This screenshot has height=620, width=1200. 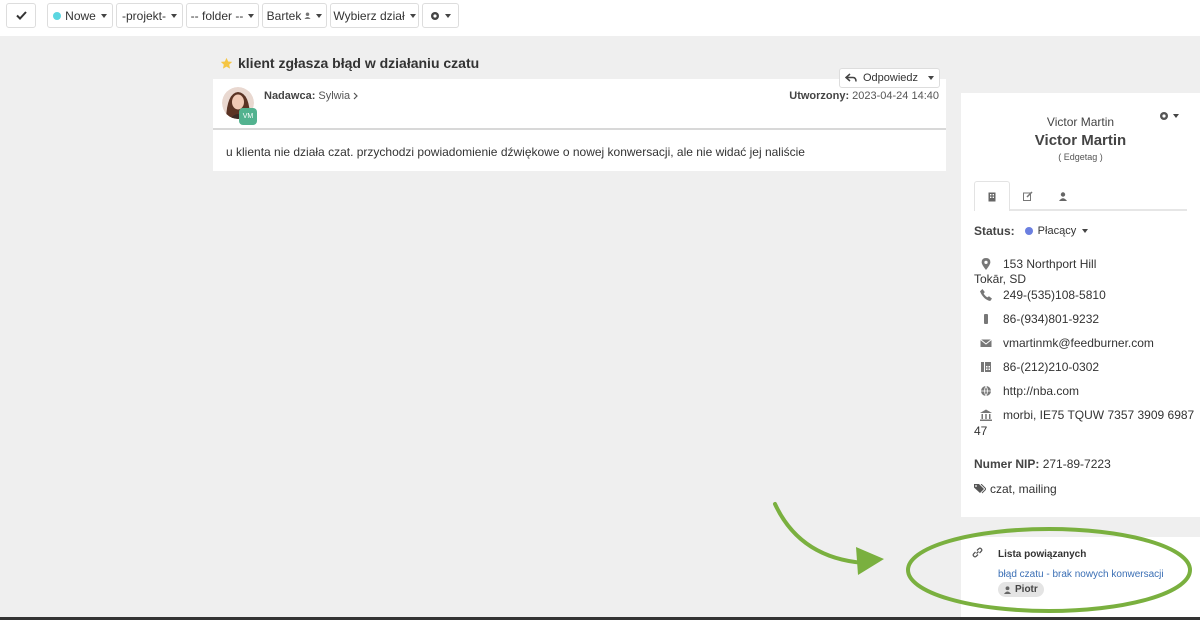 What do you see at coordinates (1080, 140) in the screenshot?
I see `contact-name-large: Victor Martin` at bounding box center [1080, 140].